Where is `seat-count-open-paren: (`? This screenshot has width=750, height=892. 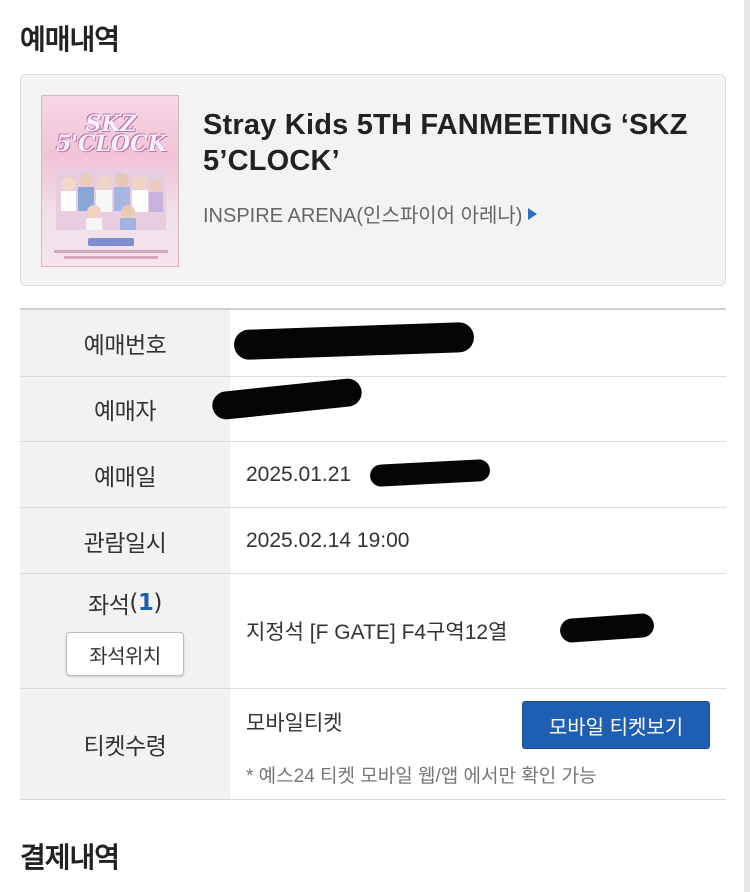 seat-count-open-paren: ( is located at coordinates (133, 603).